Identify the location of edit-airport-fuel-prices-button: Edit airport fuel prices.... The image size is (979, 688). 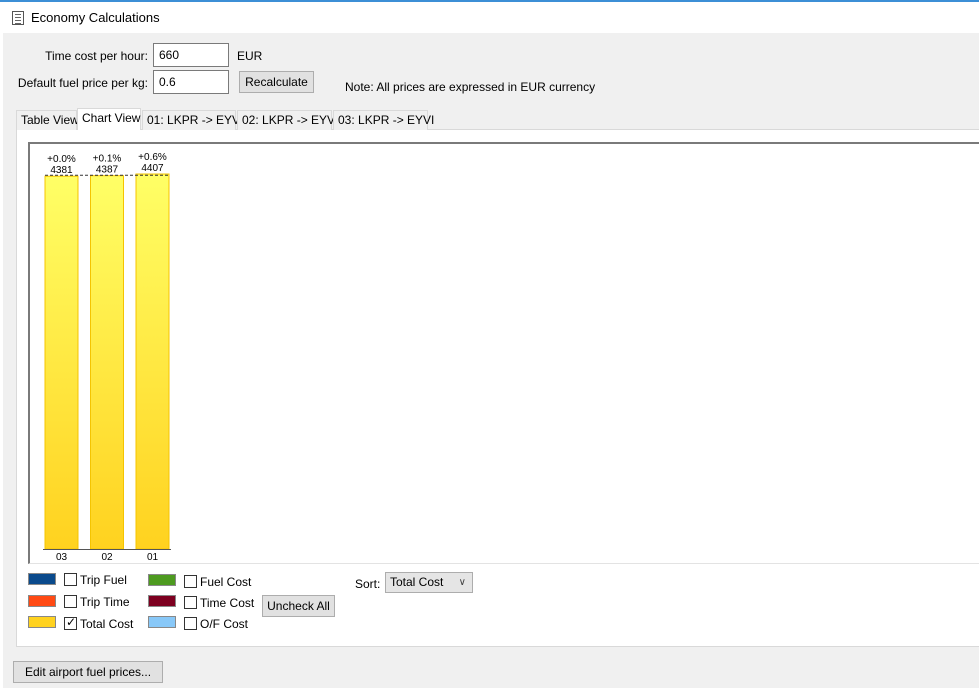
(88, 672).